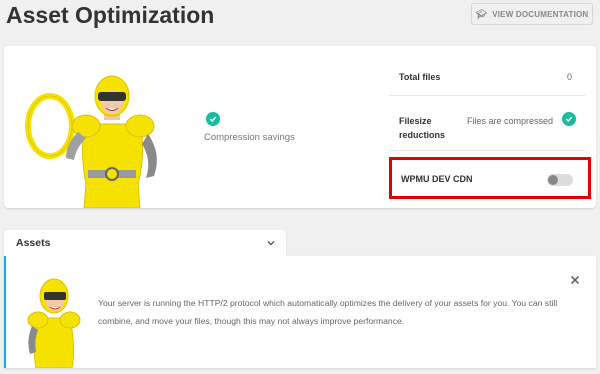 The height and width of the screenshot is (374, 600). Describe the element at coordinates (510, 121) in the screenshot. I see `filesize-value: Files are compressed` at that location.